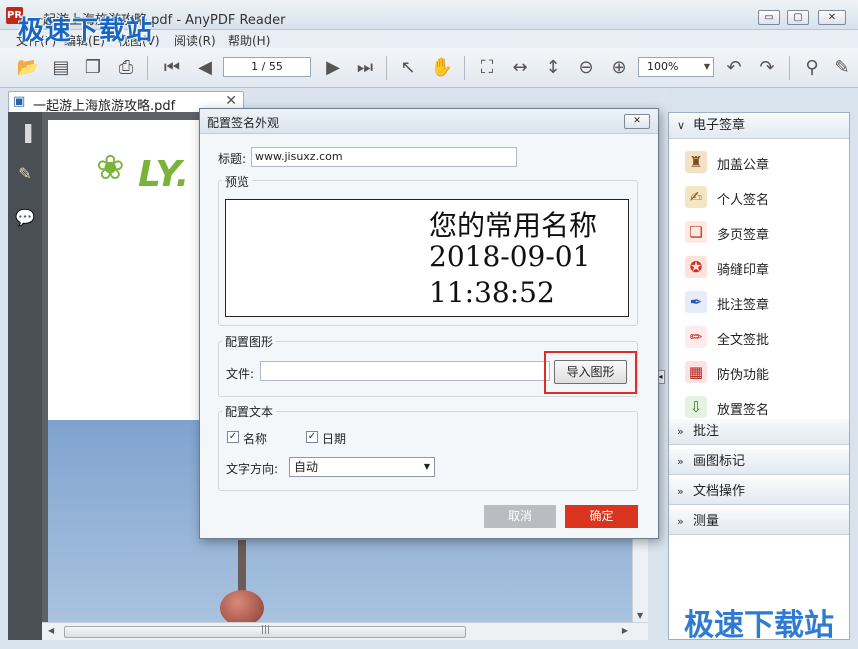  What do you see at coordinates (696, 197) in the screenshot?
I see `signature-icon: ✍` at bounding box center [696, 197].